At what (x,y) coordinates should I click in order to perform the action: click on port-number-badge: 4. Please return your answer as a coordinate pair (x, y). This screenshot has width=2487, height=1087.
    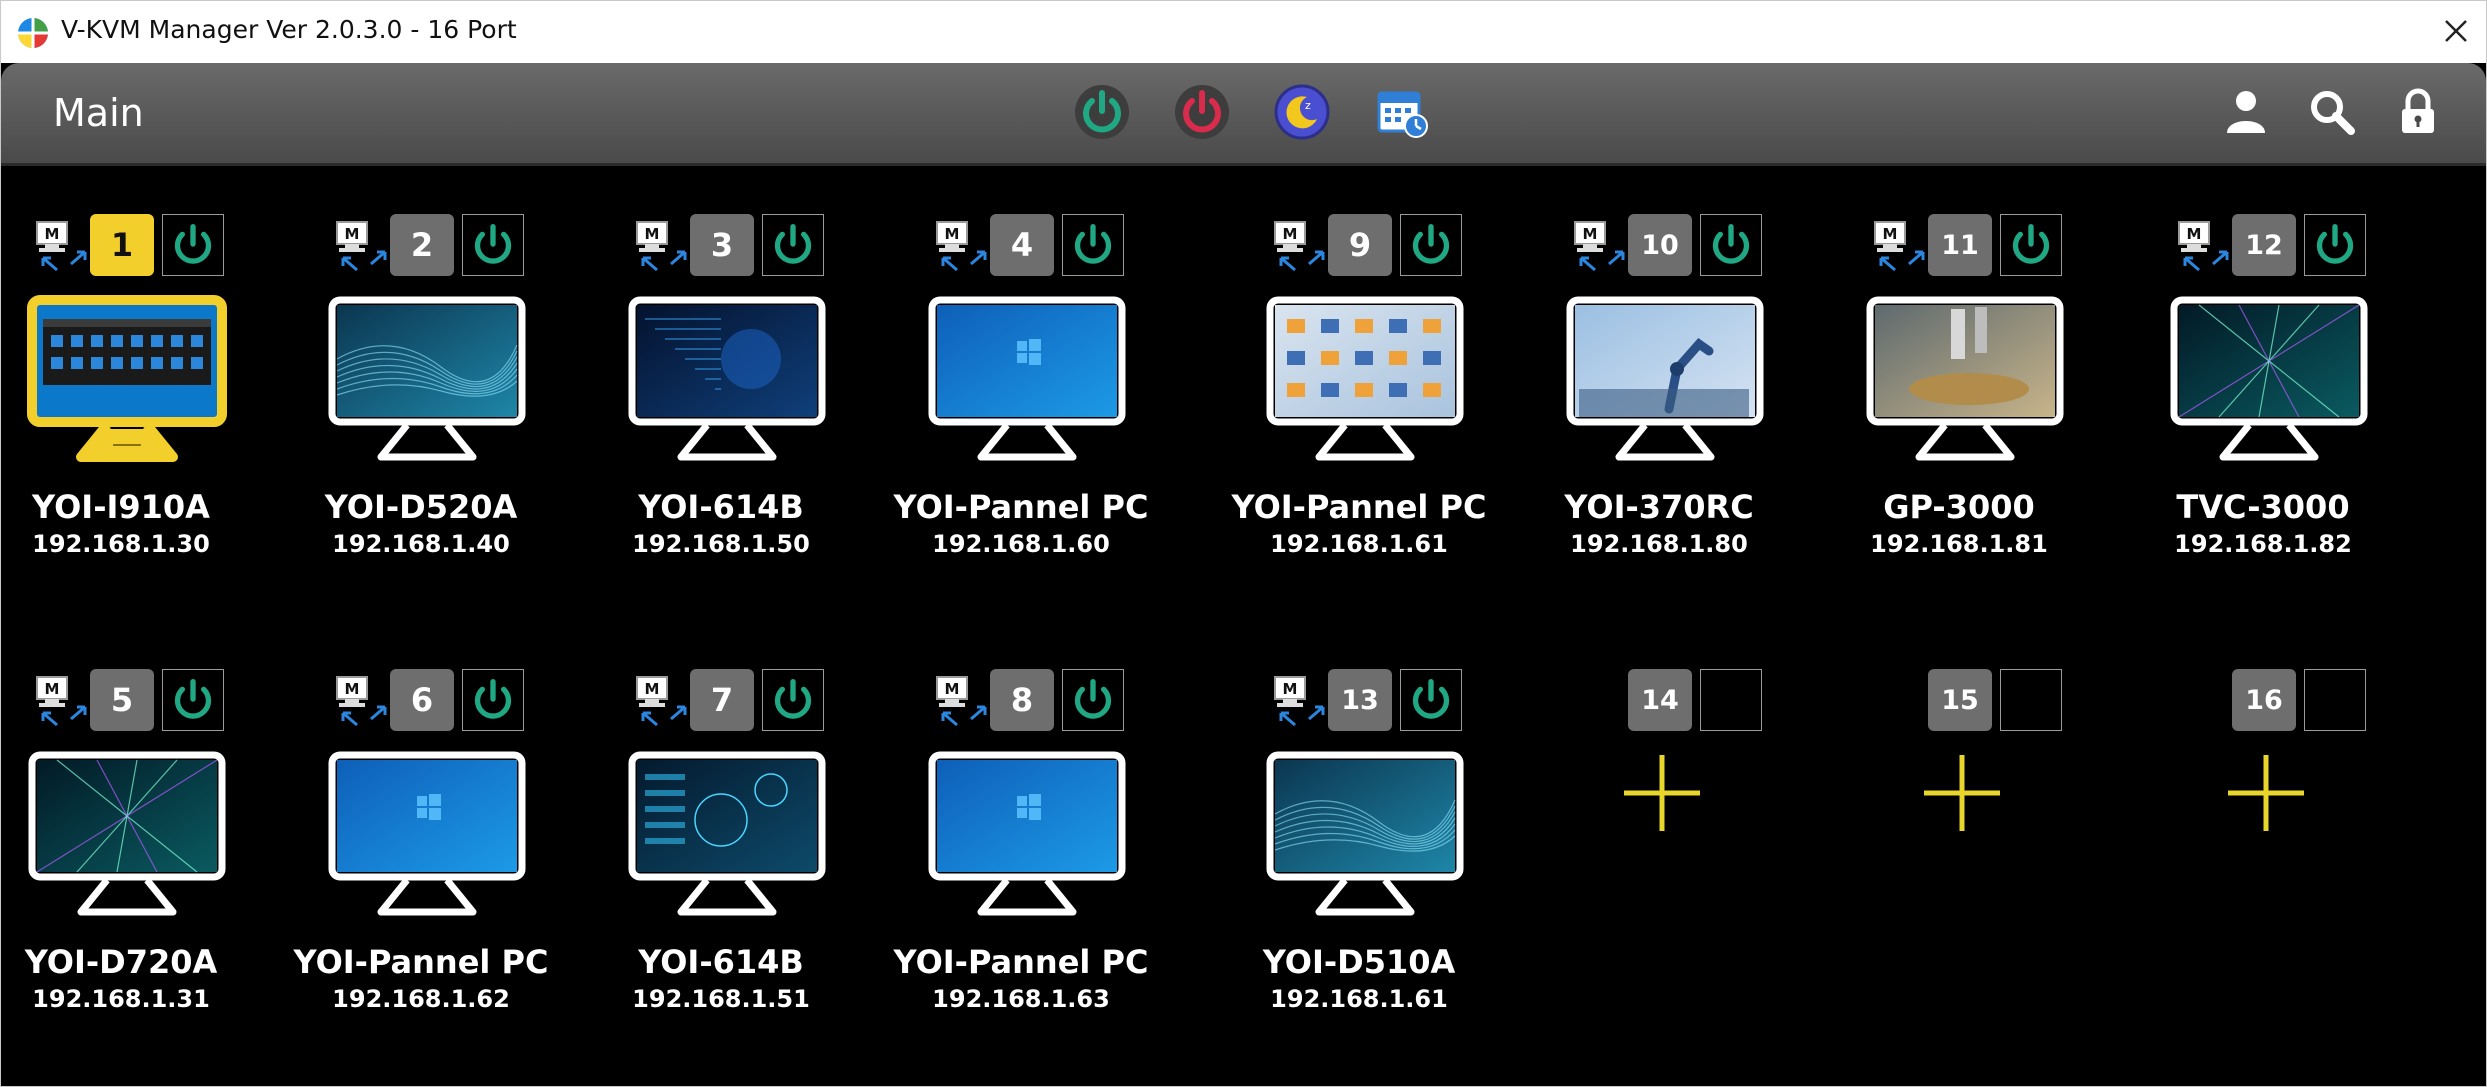
    Looking at the image, I should click on (1022, 245).